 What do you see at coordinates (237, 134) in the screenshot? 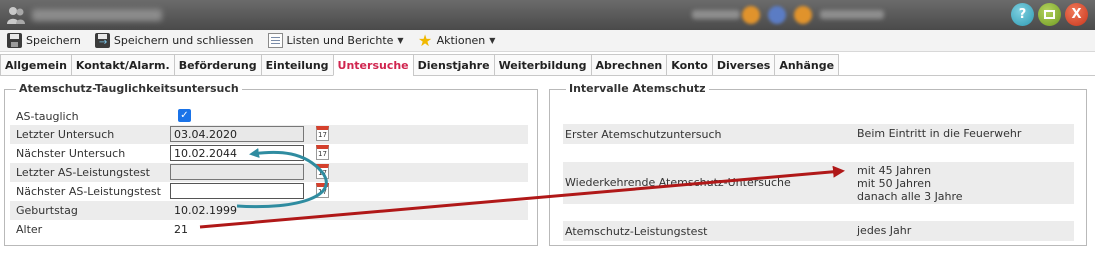
I see `letzter-untersuch-field` at bounding box center [237, 134].